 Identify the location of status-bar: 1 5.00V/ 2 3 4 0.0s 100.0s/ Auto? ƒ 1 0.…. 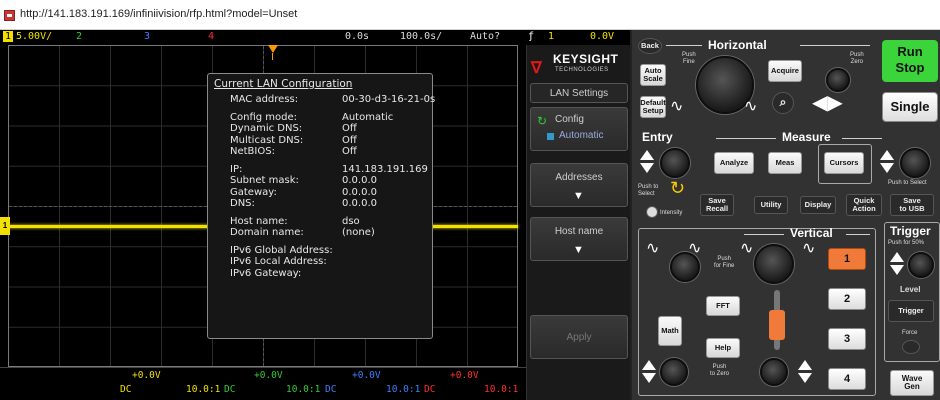
(315, 37).